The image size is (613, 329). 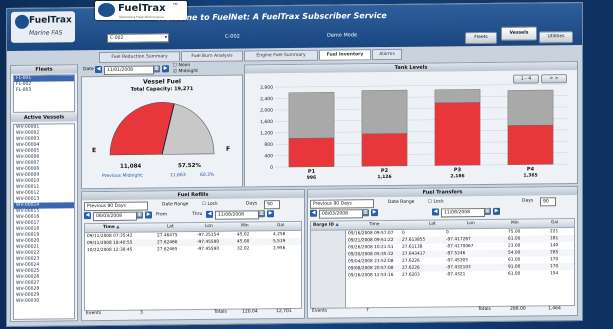 What do you see at coordinates (170, 226) in the screenshot?
I see `refills-col-lat: Lat` at bounding box center [170, 226].